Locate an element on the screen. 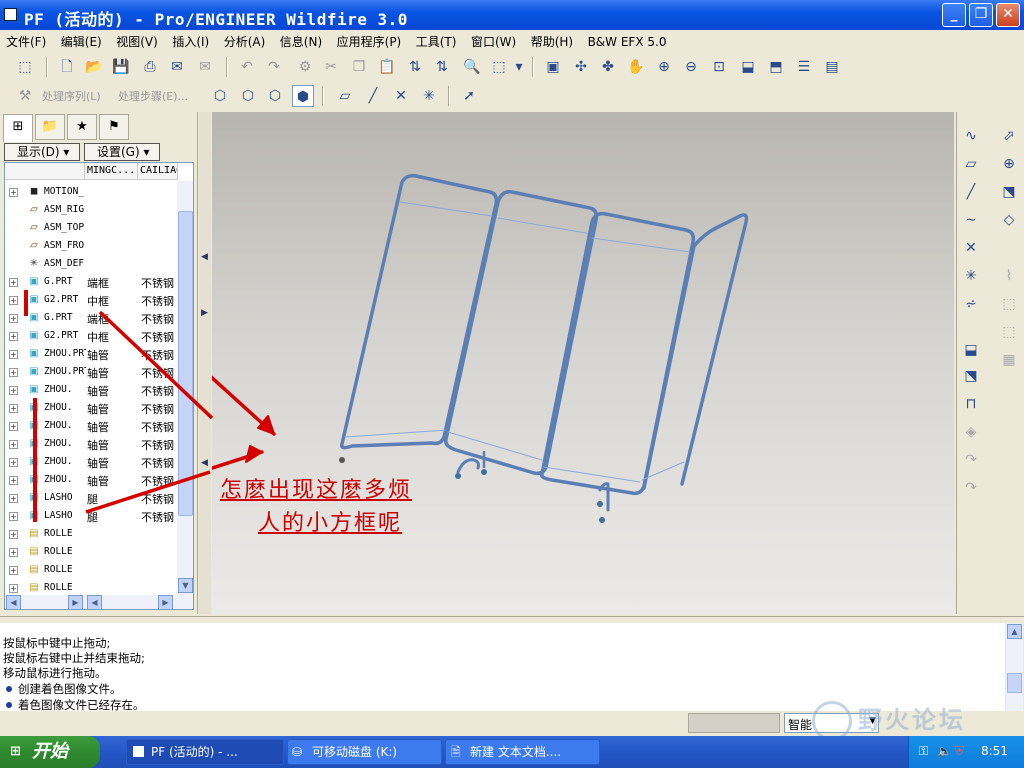  select-box-icon: ⬚ is located at coordinates (499, 67).